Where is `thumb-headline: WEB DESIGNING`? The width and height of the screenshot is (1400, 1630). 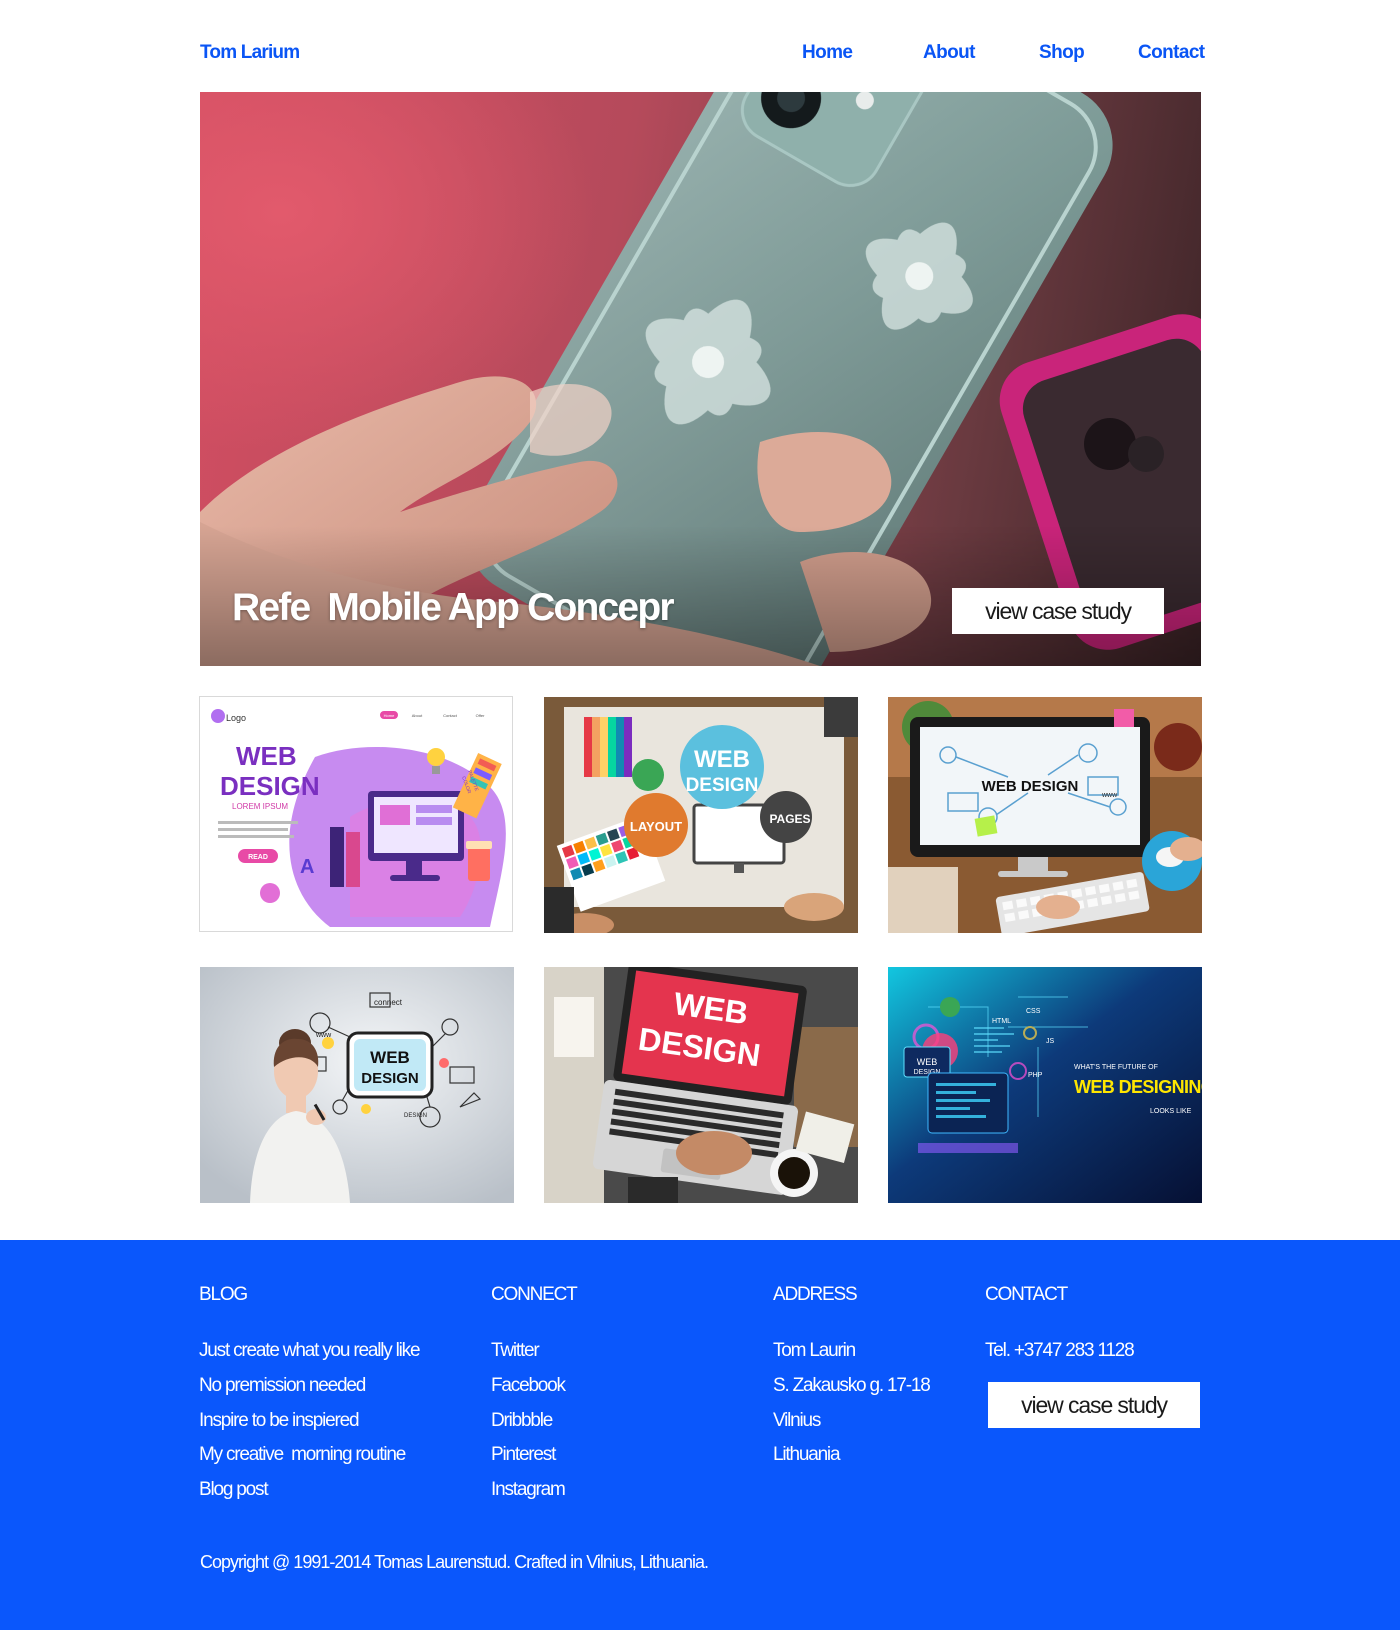 thumb-headline: WEB DESIGNING is located at coordinates (1138, 1087).